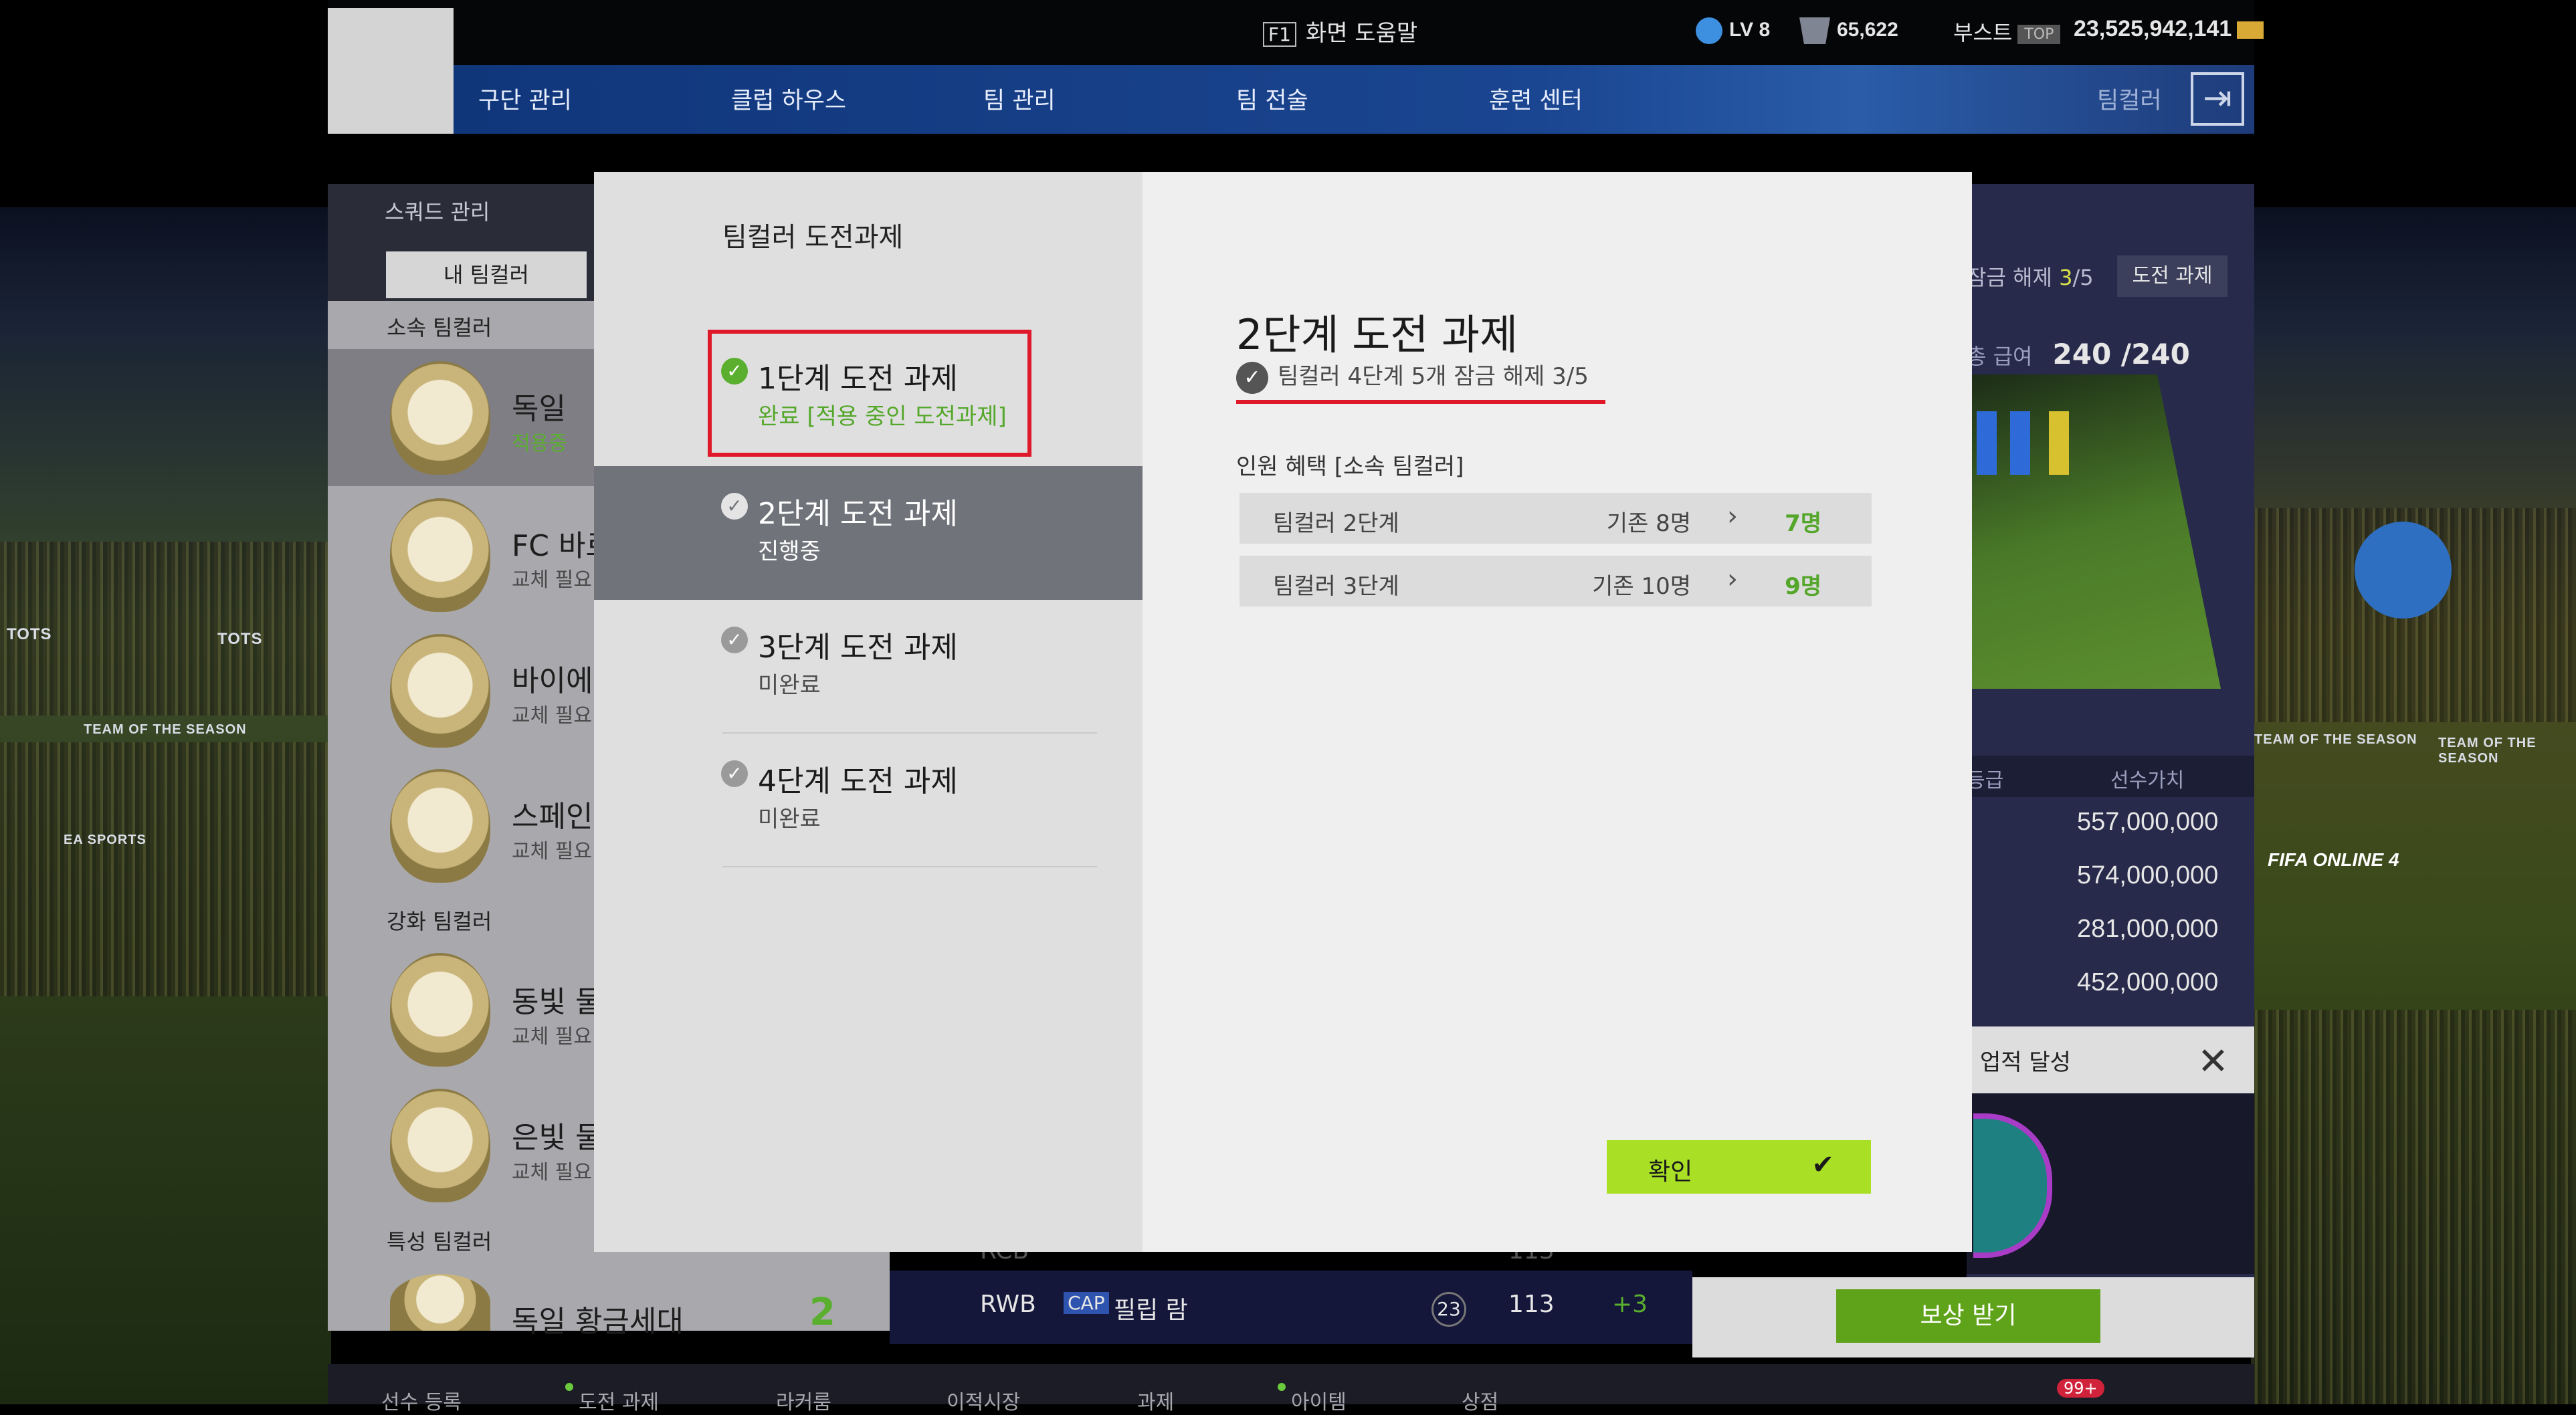 The width and height of the screenshot is (2576, 1415). Describe the element at coordinates (440, 1302) in the screenshot. I see `golden-generation-badge-icon` at that location.